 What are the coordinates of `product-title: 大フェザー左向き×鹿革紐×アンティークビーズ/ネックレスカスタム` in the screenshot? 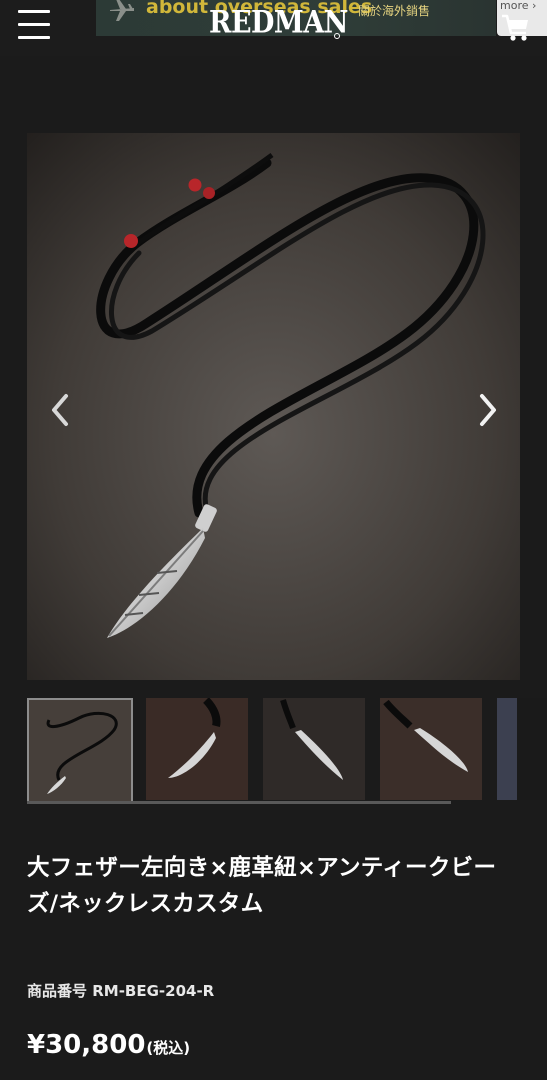 It's located at (262, 886).